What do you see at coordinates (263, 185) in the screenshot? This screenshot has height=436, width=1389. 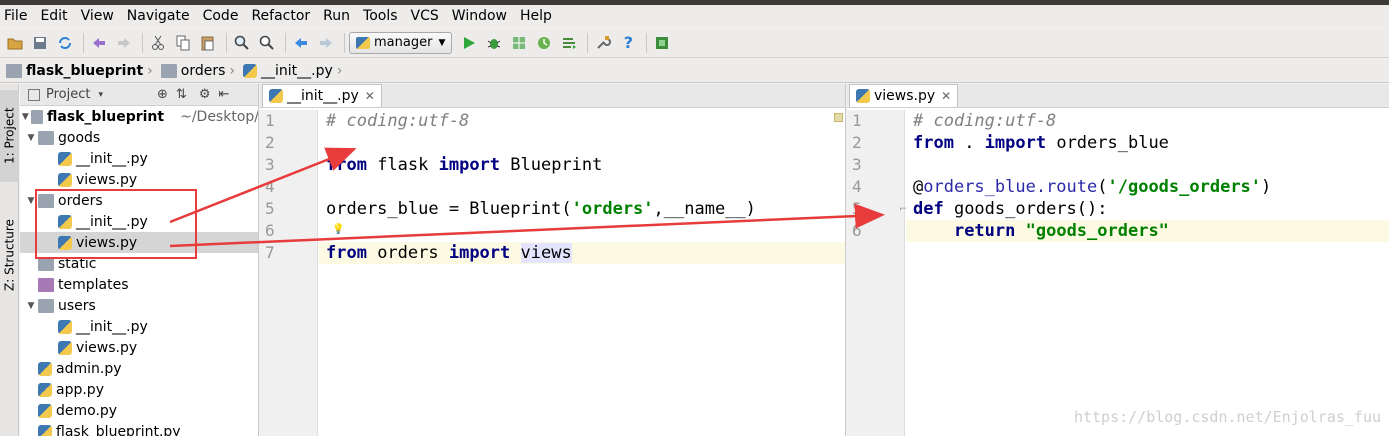 I see `arrow-init-to-blueprint` at bounding box center [263, 185].